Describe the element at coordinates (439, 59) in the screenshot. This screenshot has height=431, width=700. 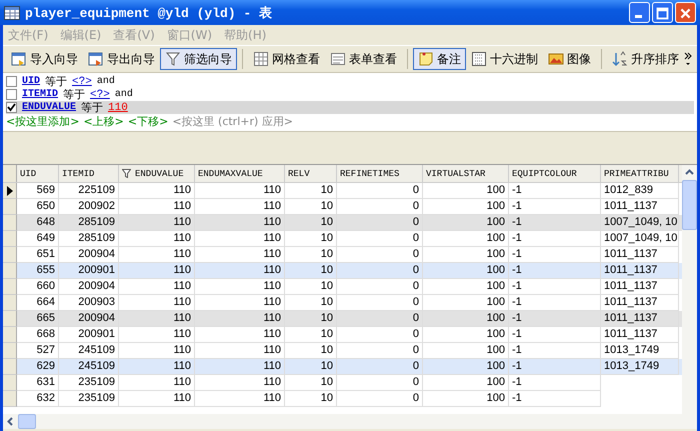
I see `toolbar-button: 备注` at that location.